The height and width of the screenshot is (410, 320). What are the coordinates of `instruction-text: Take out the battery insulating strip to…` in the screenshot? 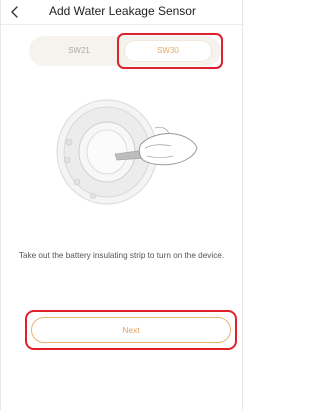 It's located at (121, 255).